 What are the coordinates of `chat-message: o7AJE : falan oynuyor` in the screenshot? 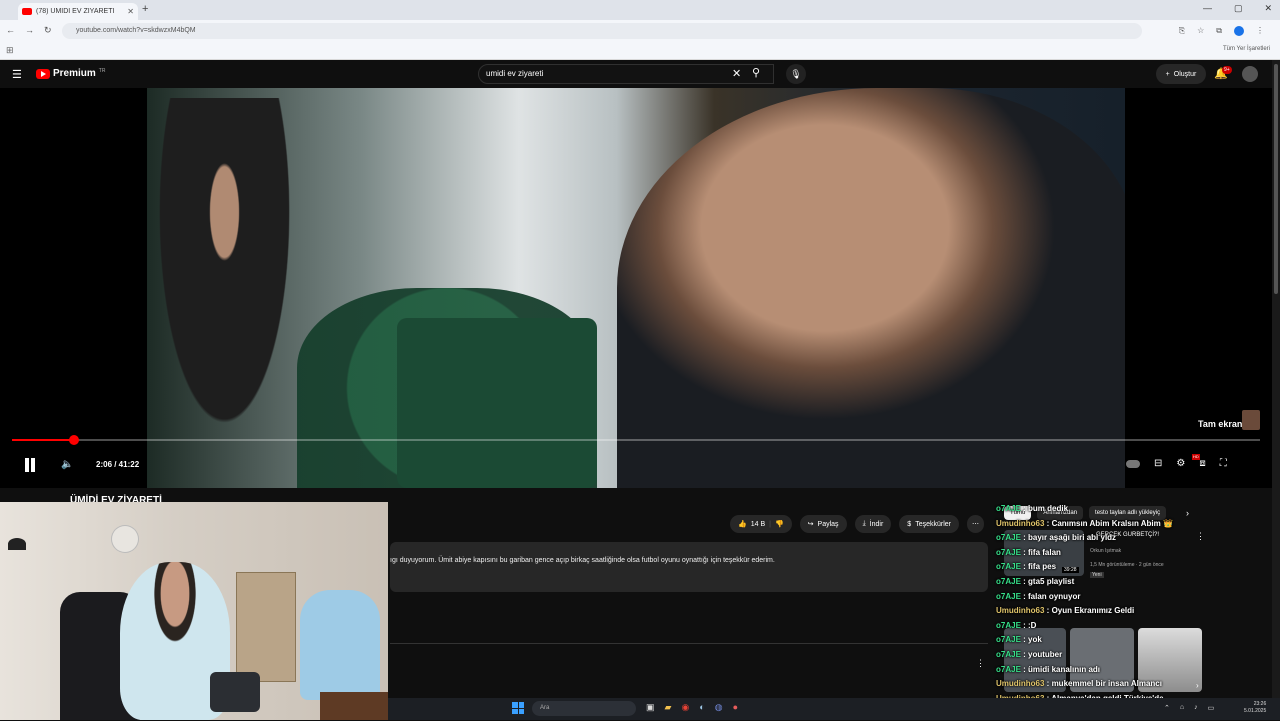 It's located at (1136, 597).